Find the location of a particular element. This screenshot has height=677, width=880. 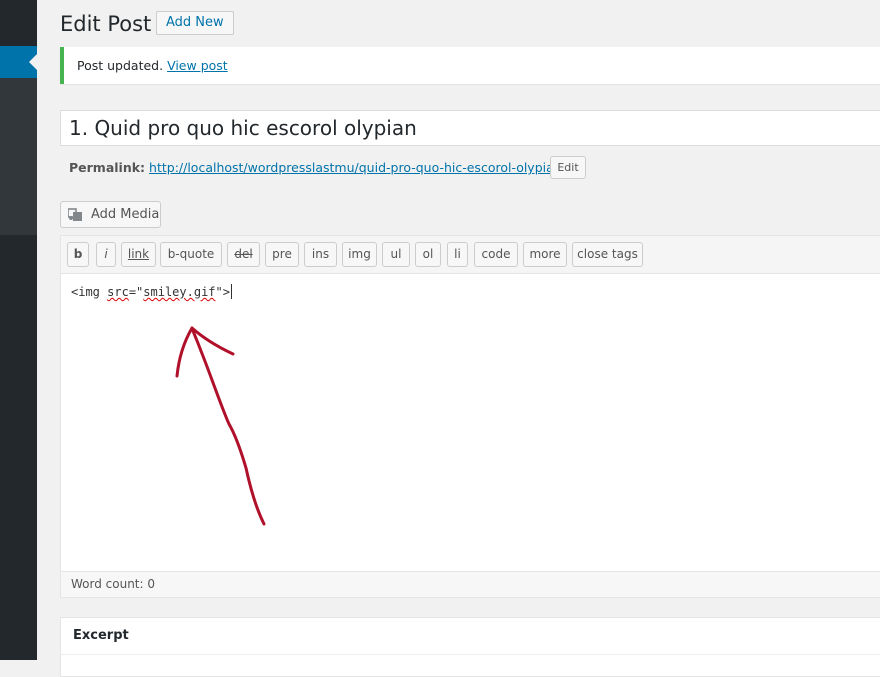

excerpt-title: Excerpt is located at coordinates (101, 635).